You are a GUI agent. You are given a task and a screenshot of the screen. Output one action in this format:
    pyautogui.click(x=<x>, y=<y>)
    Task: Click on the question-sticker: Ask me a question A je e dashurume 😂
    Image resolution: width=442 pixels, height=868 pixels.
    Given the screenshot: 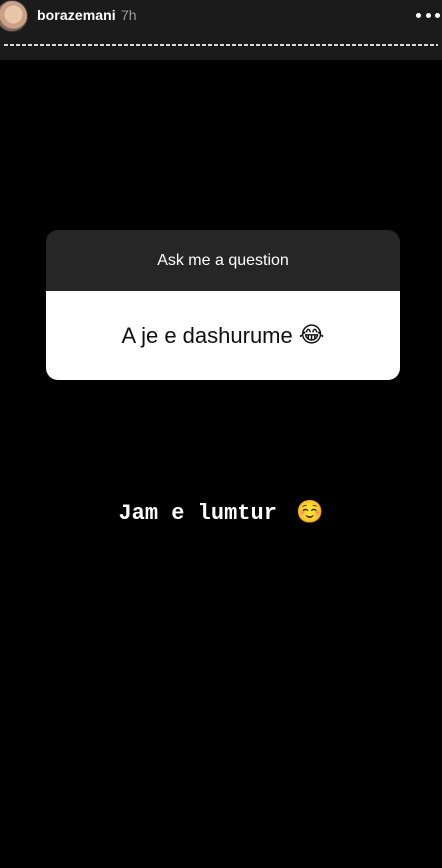 What is the action you would take?
    pyautogui.click(x=223, y=305)
    